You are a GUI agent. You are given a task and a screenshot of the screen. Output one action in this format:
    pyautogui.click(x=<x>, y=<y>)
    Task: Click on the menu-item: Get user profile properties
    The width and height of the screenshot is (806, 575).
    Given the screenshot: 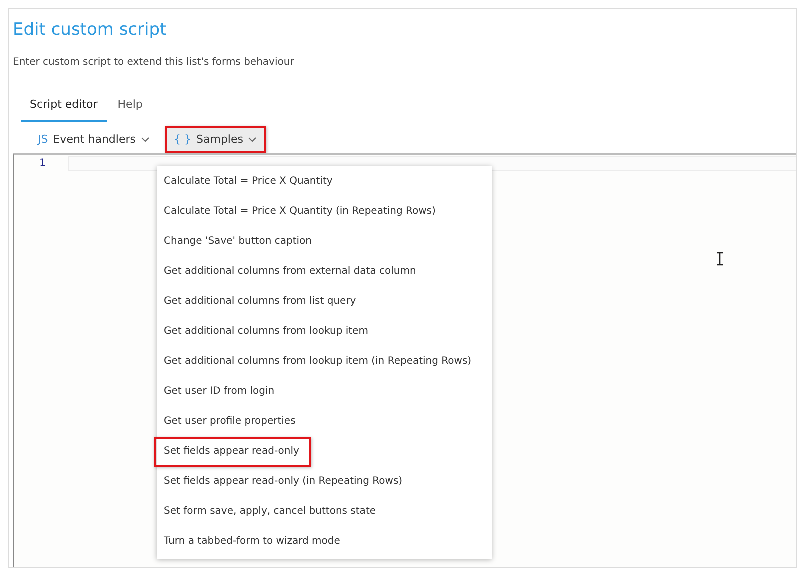 What is the action you would take?
    pyautogui.click(x=226, y=422)
    